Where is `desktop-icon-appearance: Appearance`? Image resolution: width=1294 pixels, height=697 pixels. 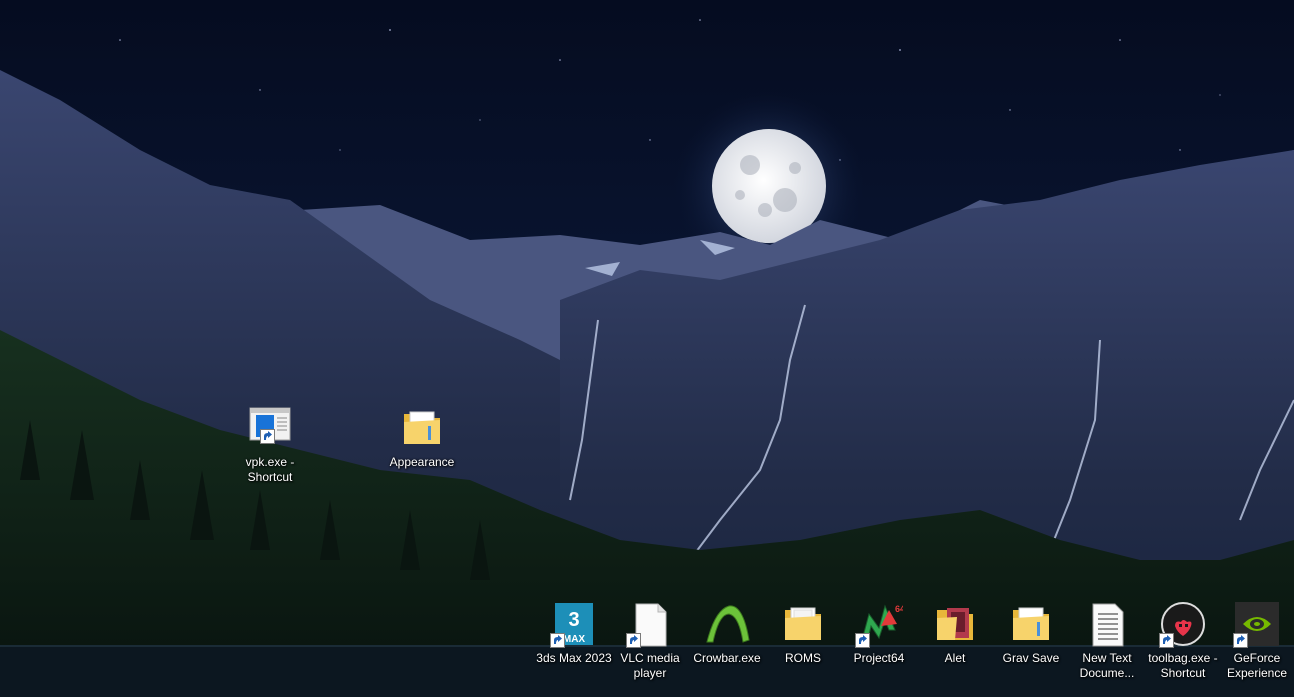
desktop-icon-appearance: Appearance is located at coordinates (422, 437).